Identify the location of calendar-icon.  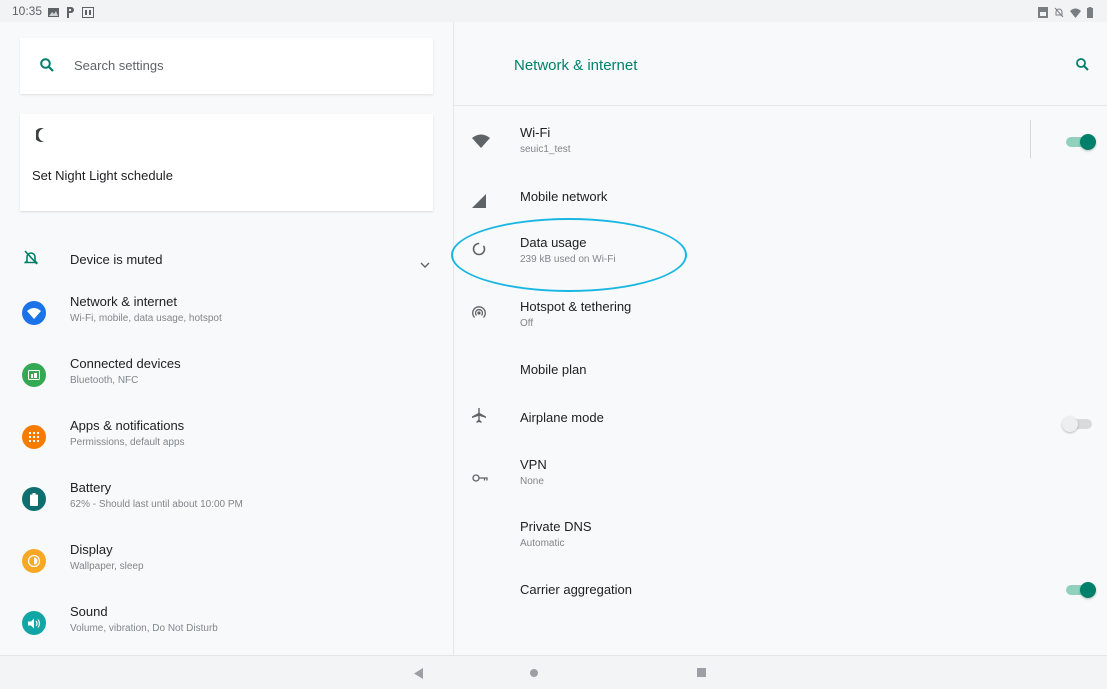
(88, 14).